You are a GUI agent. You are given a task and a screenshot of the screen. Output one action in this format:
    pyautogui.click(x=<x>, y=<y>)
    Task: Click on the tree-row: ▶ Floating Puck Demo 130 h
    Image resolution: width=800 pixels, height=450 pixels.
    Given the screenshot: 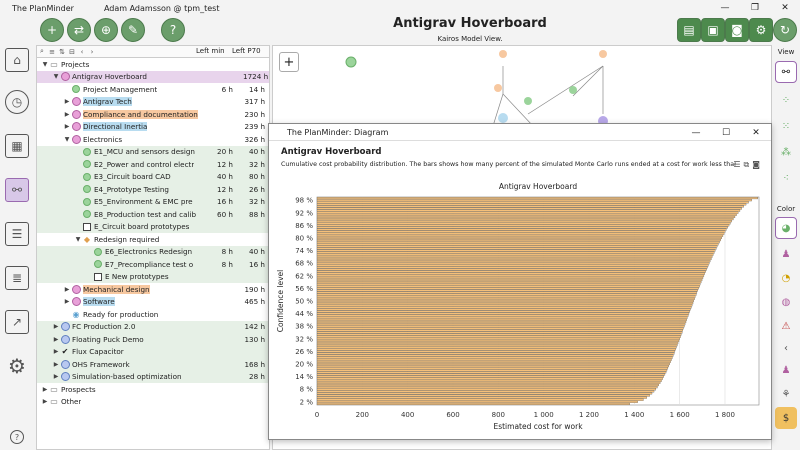 What is the action you would take?
    pyautogui.click(x=153, y=339)
    